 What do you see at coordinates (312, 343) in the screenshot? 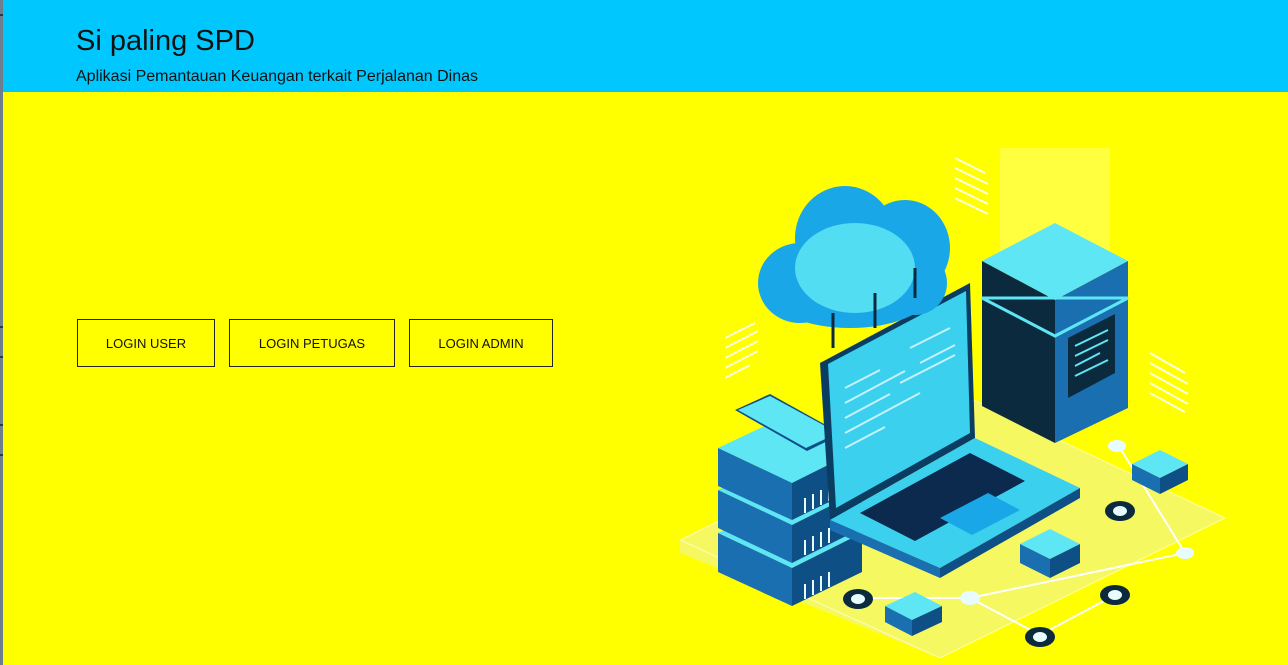
I see `login-petugas-button: LOGIN PETUGAS` at bounding box center [312, 343].